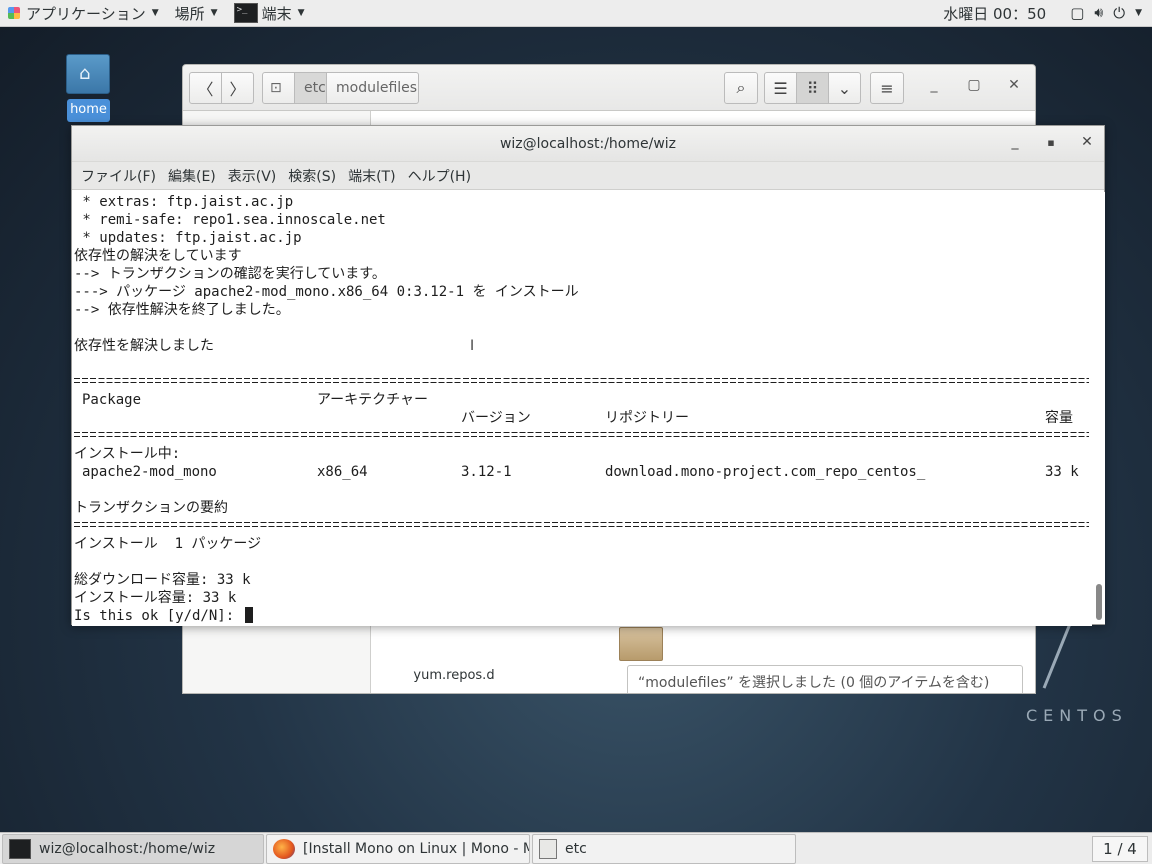  I want to click on output-line: * remi-safe: repo1.sea.innoscale.net, so click(230, 220).